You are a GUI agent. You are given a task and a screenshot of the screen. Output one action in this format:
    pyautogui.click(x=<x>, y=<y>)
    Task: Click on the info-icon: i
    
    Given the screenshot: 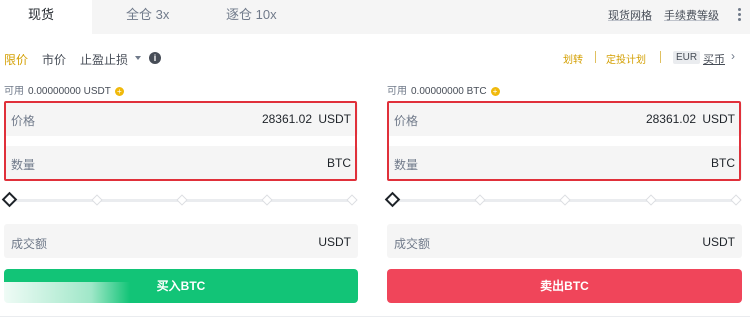 What is the action you would take?
    pyautogui.click(x=155, y=58)
    